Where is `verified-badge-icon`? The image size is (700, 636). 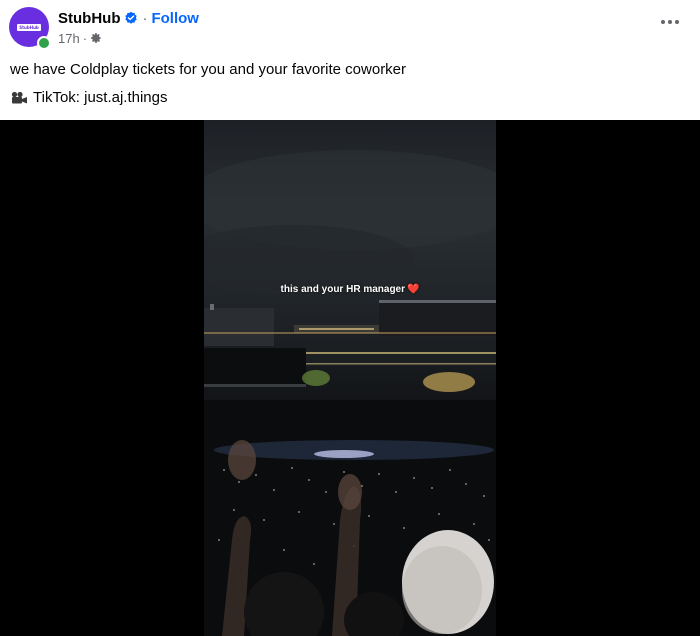
verified-badge-icon is located at coordinates (131, 17).